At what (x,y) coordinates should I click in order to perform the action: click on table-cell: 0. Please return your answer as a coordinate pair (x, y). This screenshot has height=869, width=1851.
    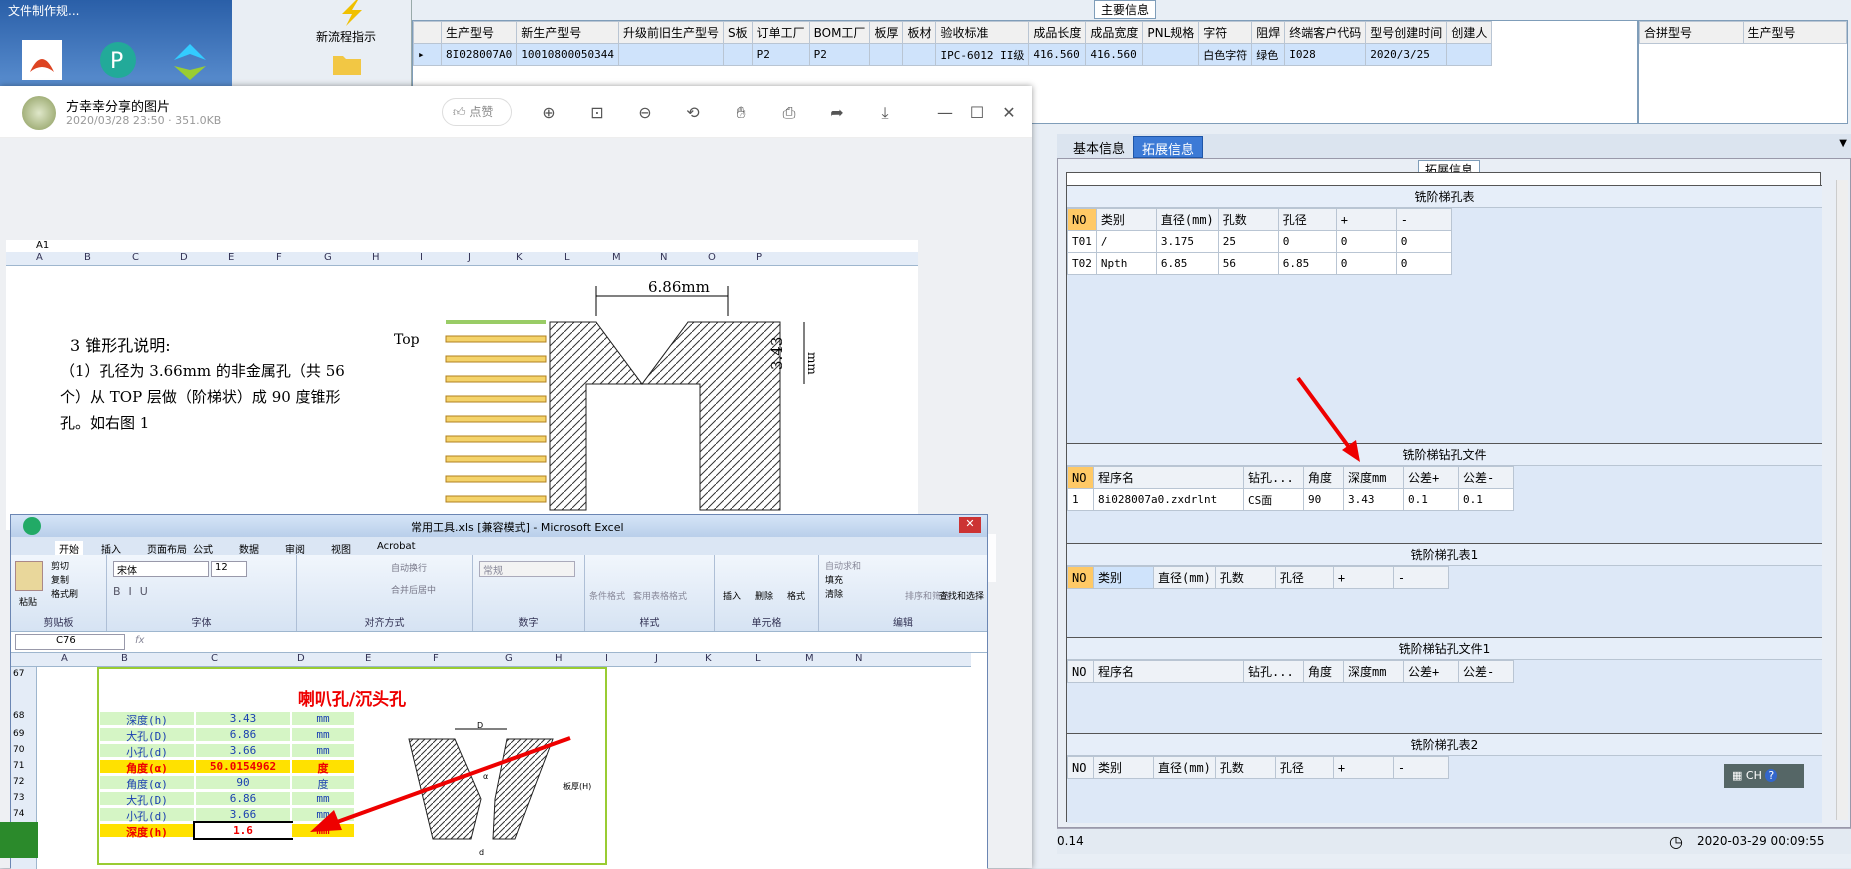
    Looking at the image, I should click on (1366, 241).